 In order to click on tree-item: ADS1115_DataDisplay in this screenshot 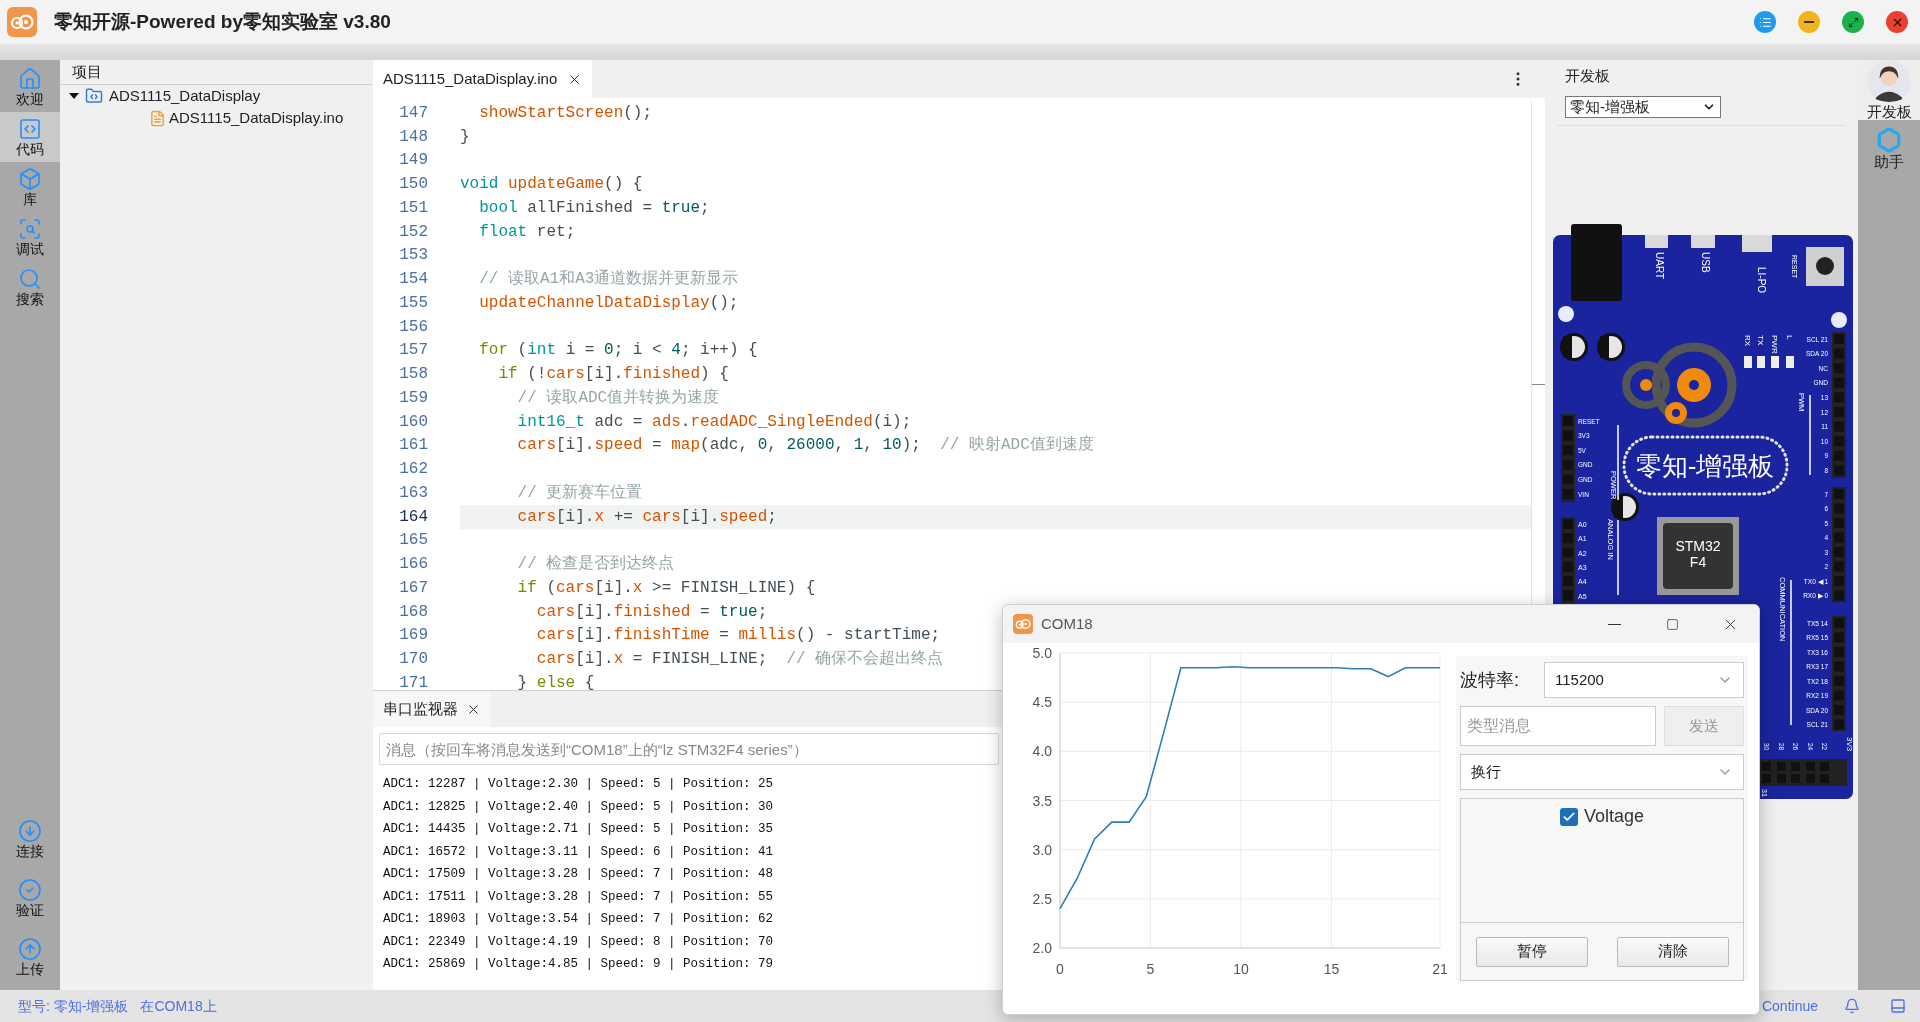, I will do `click(216, 96)`.